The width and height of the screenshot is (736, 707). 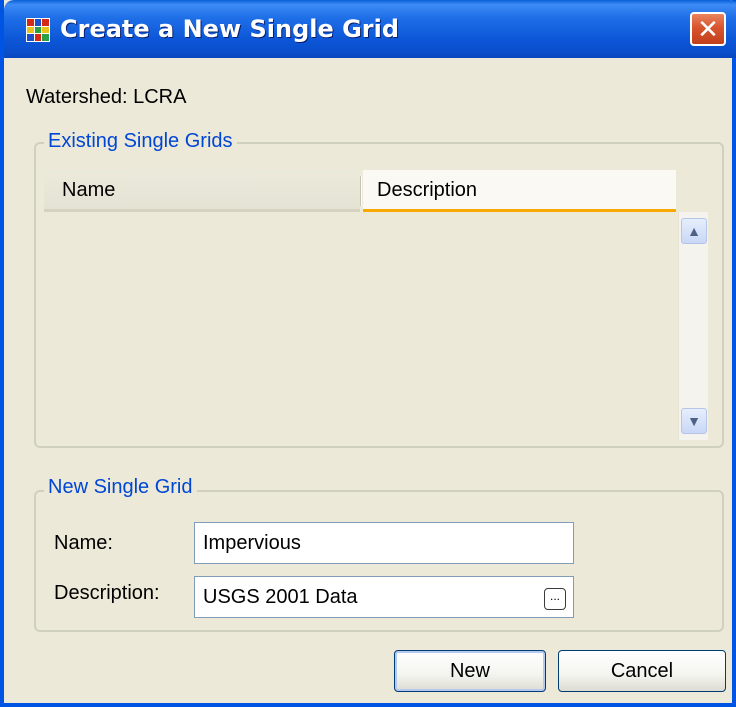 I want to click on description-input: USGS 2001 Data, so click(x=384, y=597).